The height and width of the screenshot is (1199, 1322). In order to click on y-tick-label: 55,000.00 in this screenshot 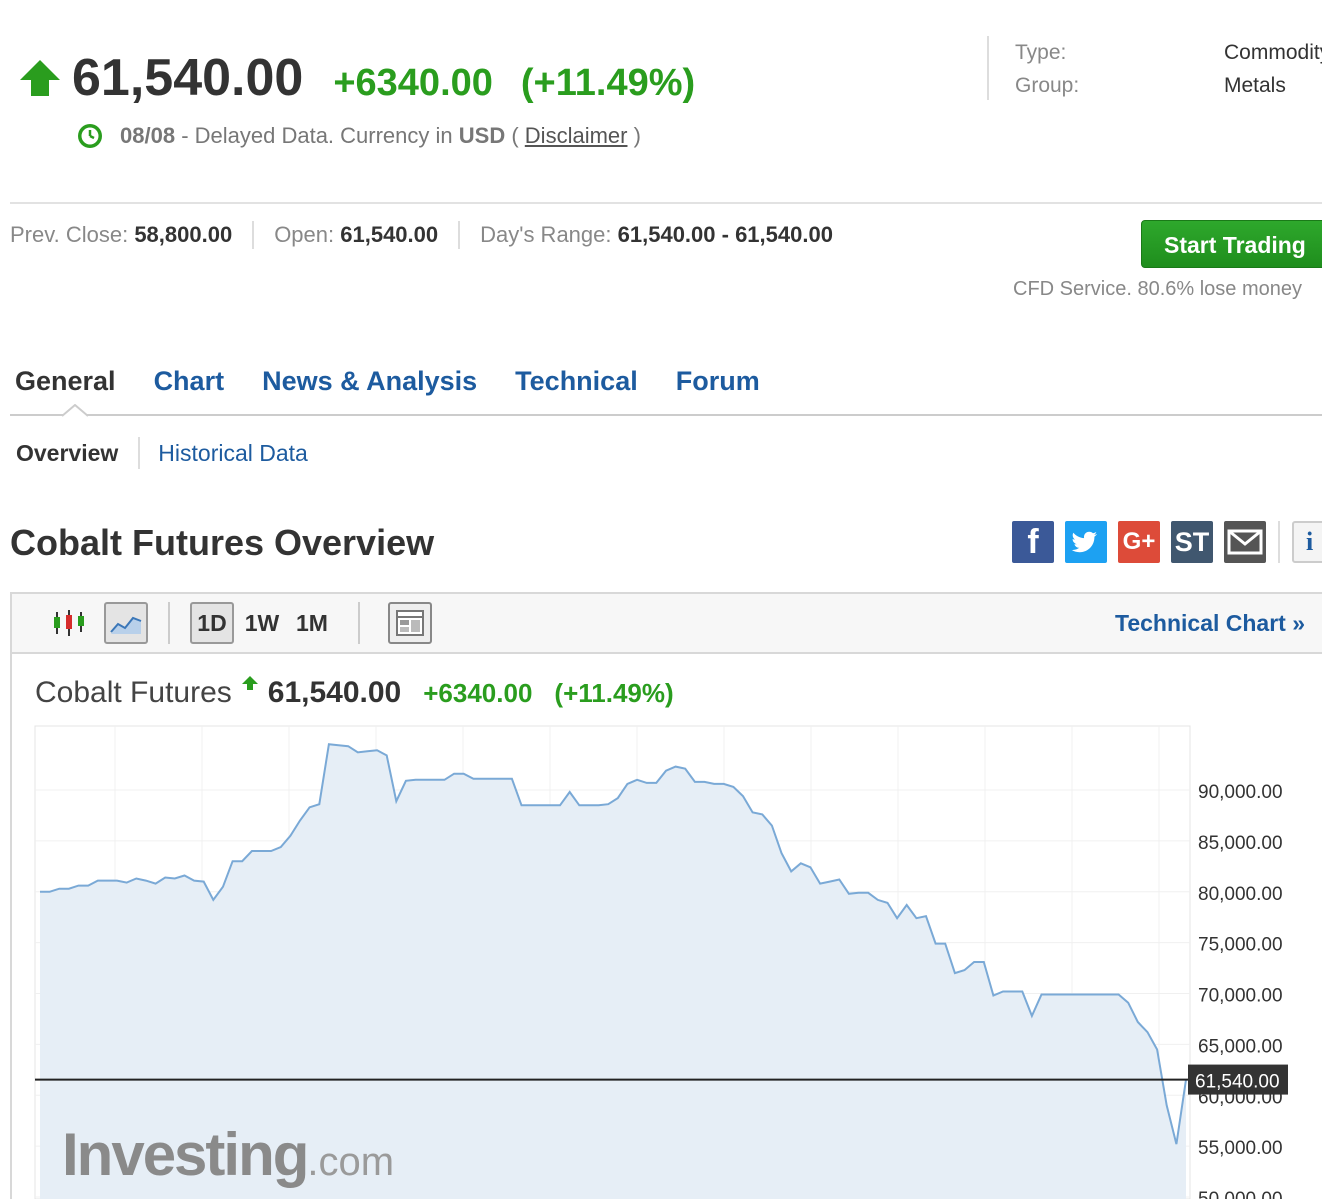, I will do `click(1240, 1148)`.